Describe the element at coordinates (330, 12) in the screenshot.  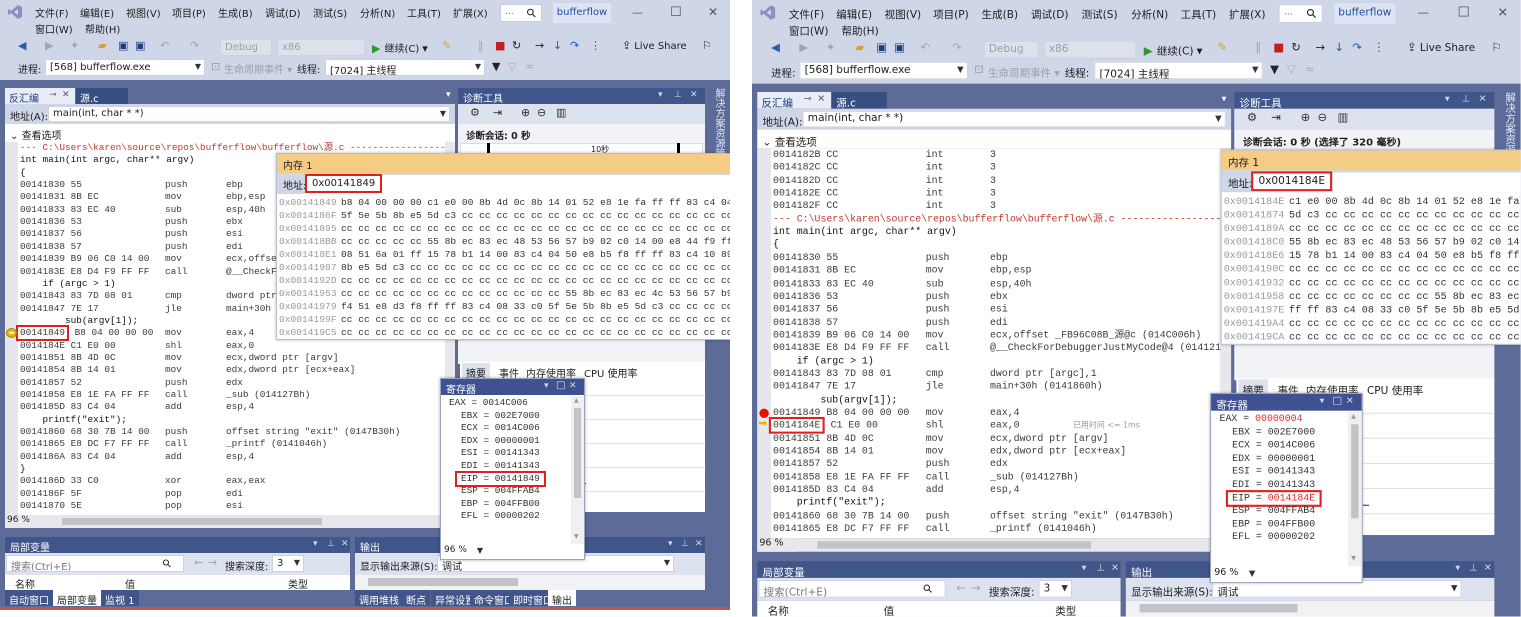
I see `menu-6: 测试(S)` at that location.